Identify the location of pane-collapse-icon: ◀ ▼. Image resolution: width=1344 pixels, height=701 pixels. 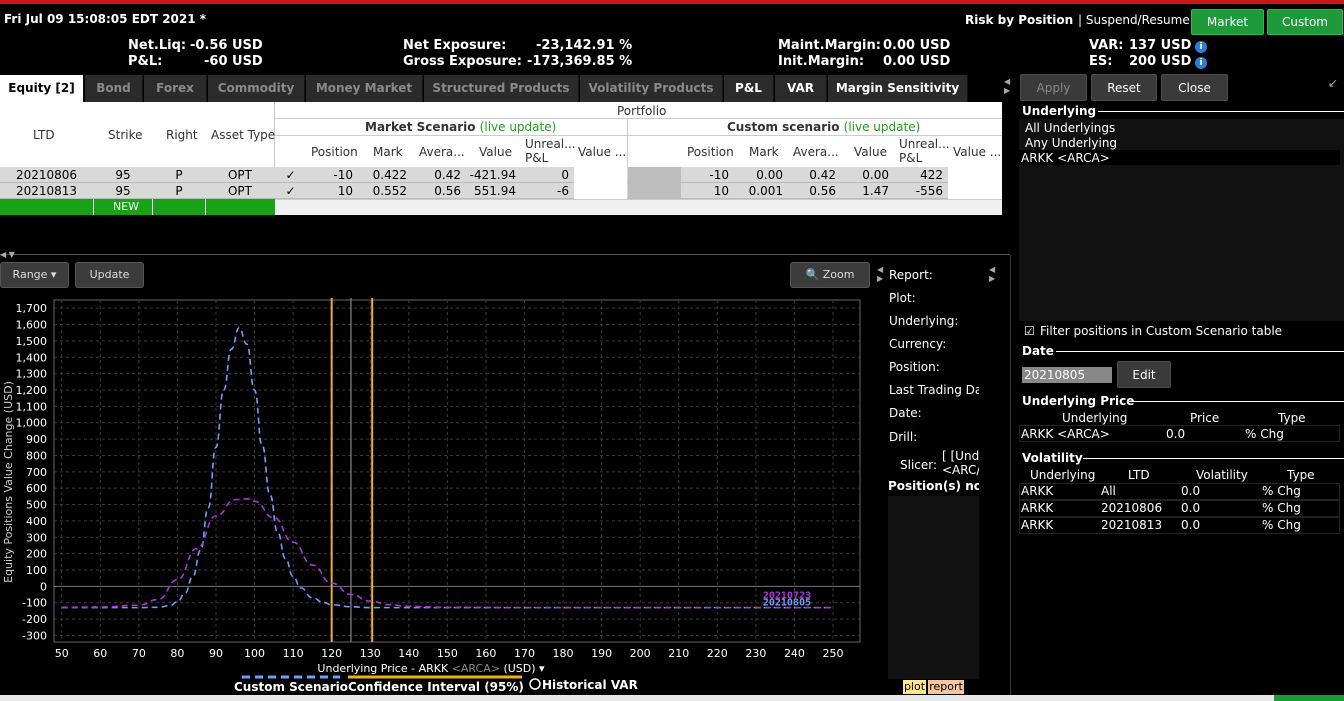
(7, 254).